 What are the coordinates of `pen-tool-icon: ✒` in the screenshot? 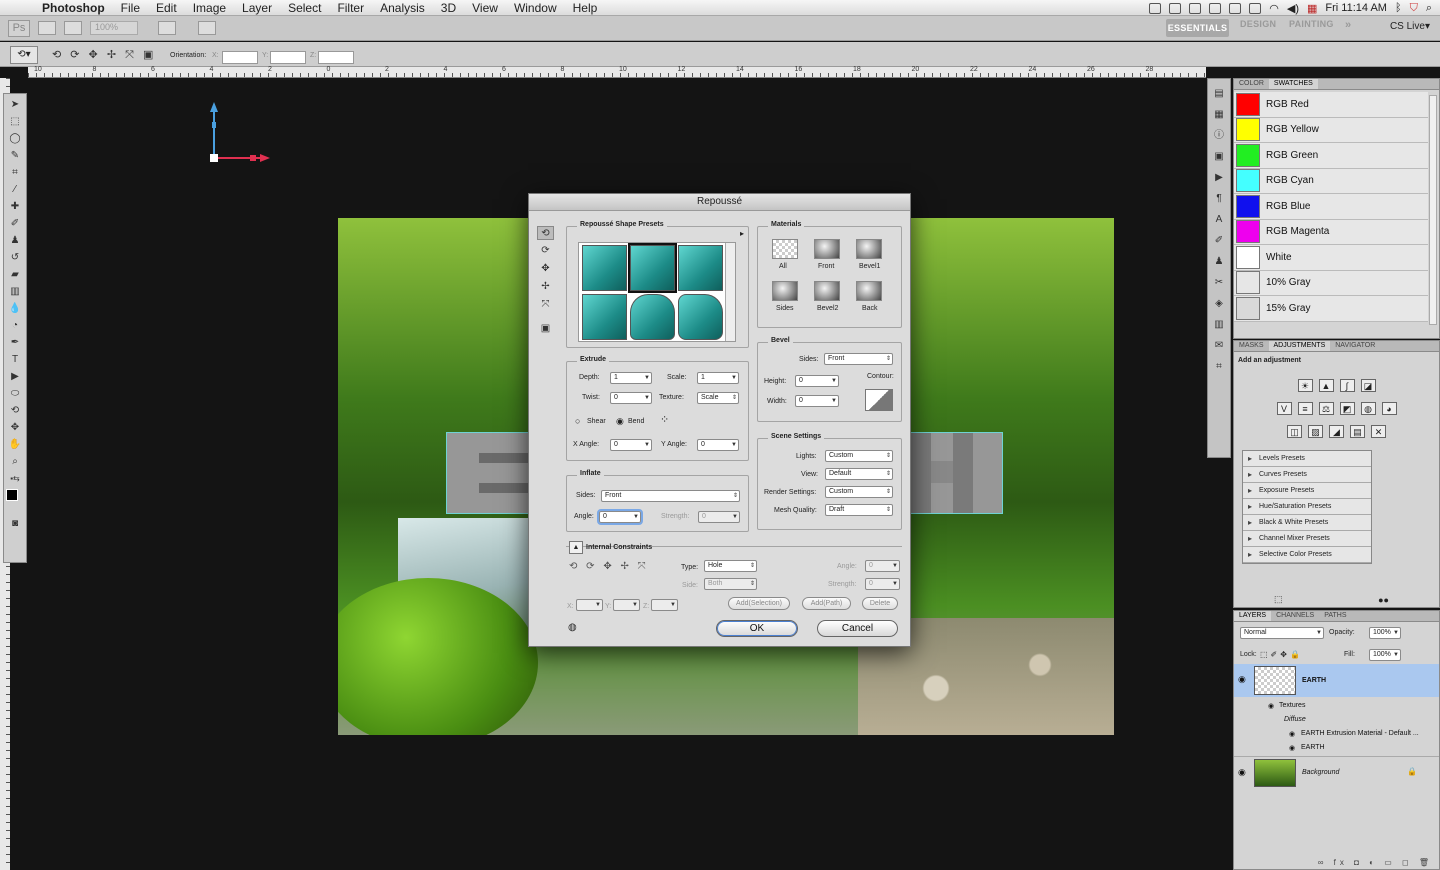 It's located at (15, 342).